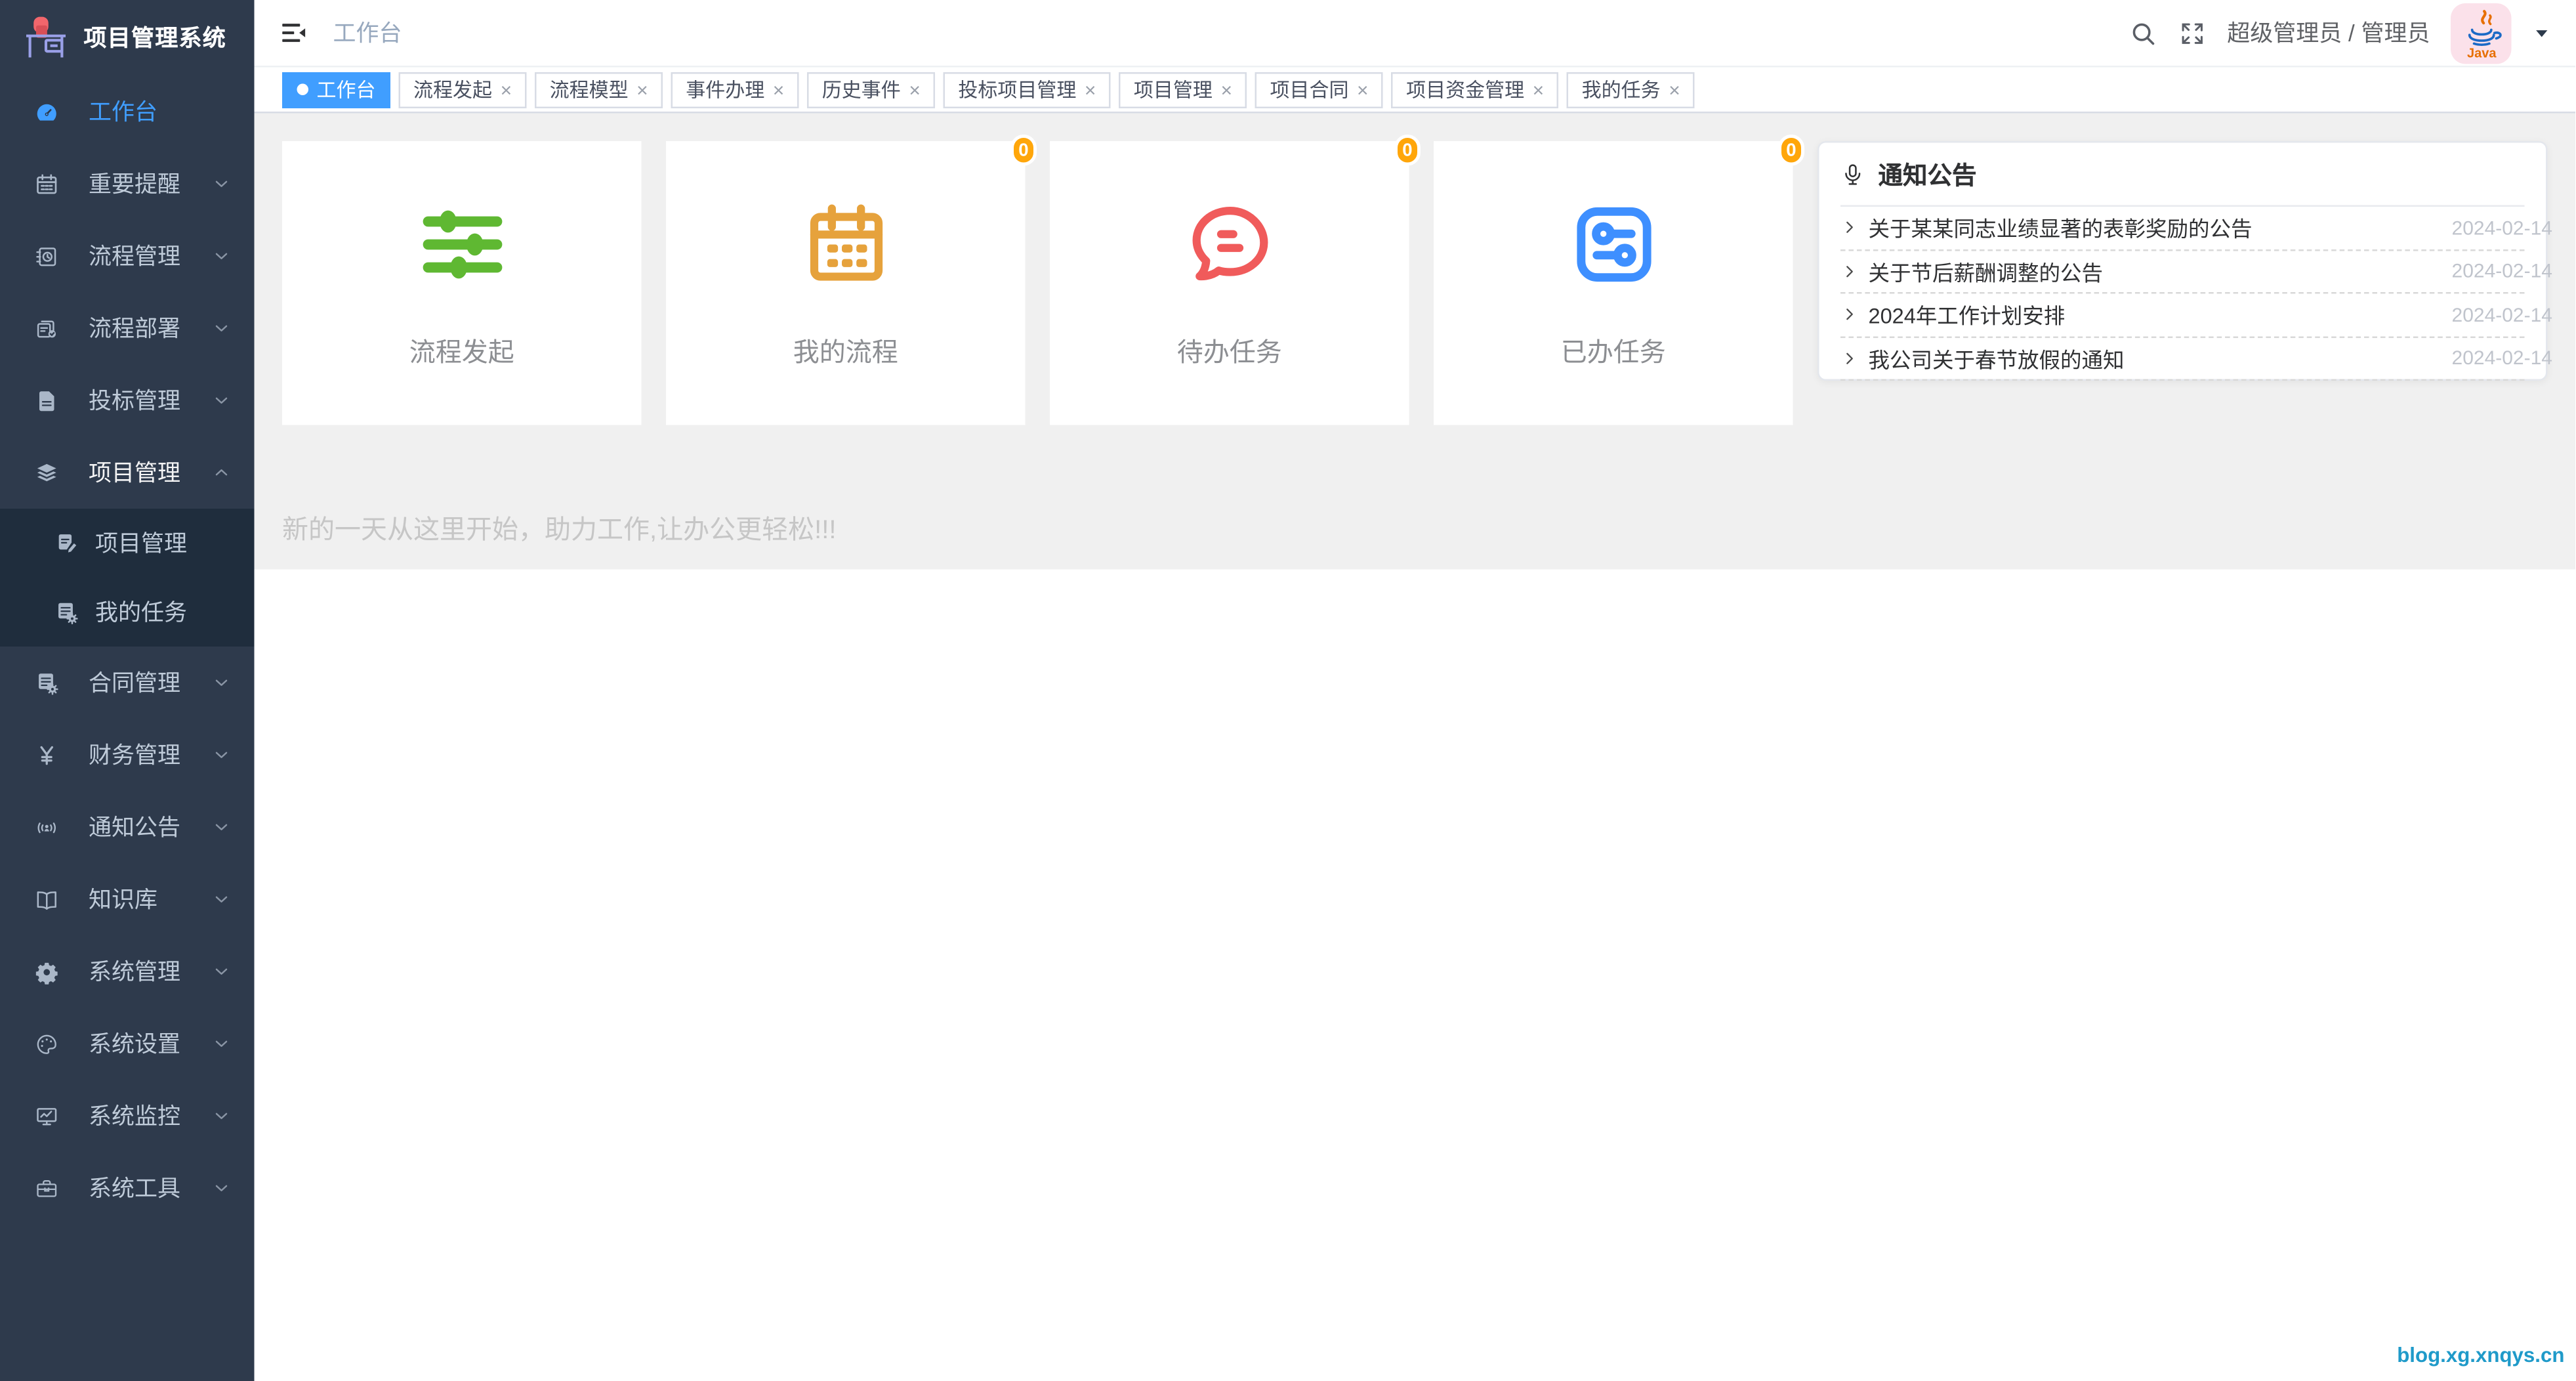 This screenshot has width=2576, height=1381. Describe the element at coordinates (134, 400) in the screenshot. I see `sidebar-item-label: 投标管理` at that location.